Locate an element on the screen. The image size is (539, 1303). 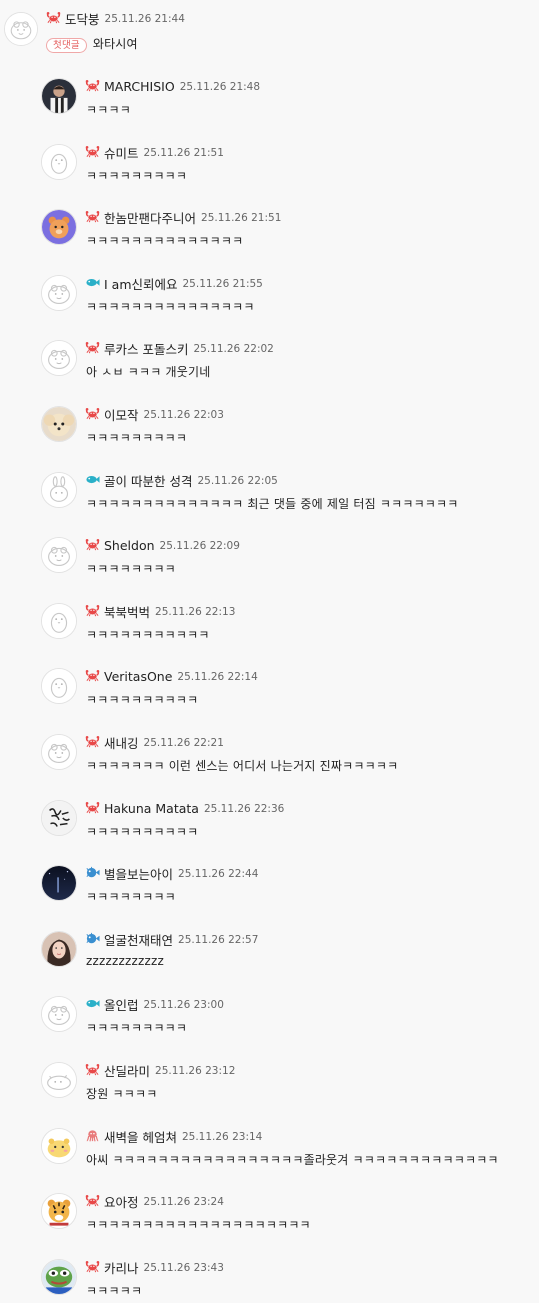
comment-text: ㅋㅋㅋㅋㅋㅋㅋㅋㅋㅋㅋㅋㅋㅋㅋㅋㅋㅋㅋㅋ is located at coordinates (198, 1225).